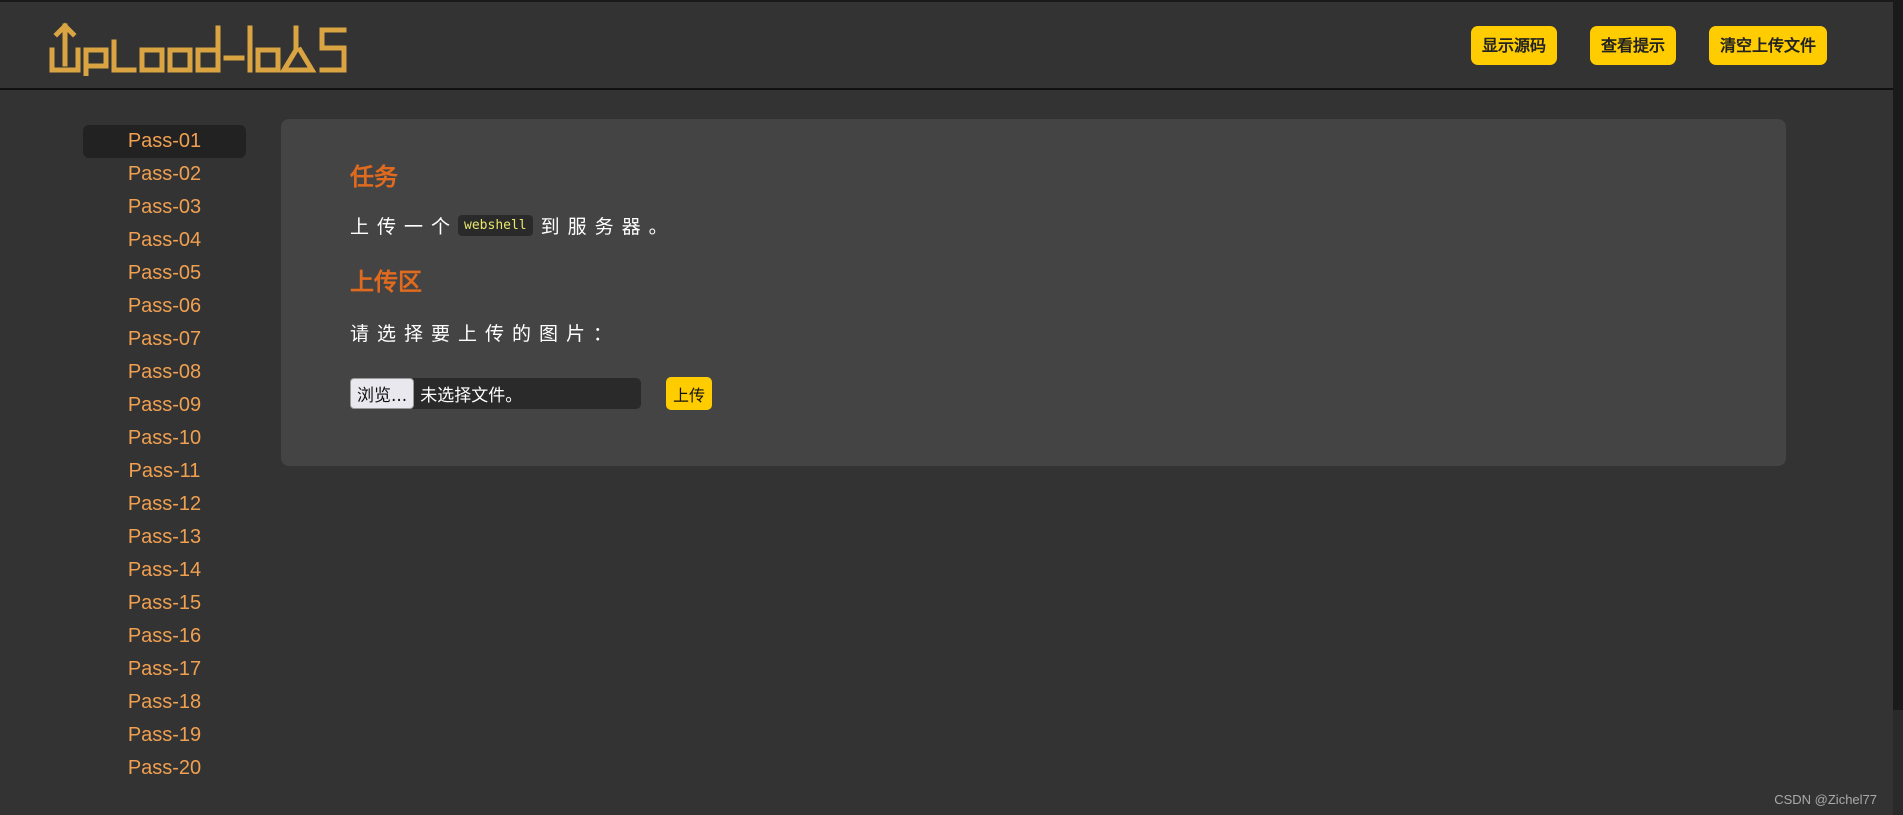  What do you see at coordinates (485, 334) in the screenshot?
I see `upload-prompt: 请选择要上传的图片：` at bounding box center [485, 334].